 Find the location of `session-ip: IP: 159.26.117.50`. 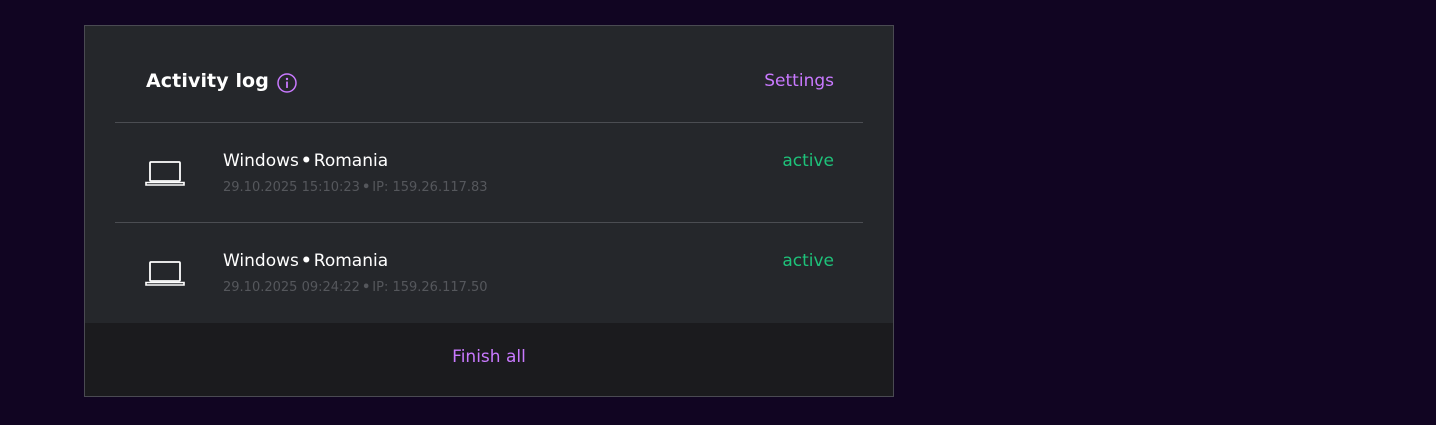

session-ip: IP: 159.26.117.50 is located at coordinates (430, 287).